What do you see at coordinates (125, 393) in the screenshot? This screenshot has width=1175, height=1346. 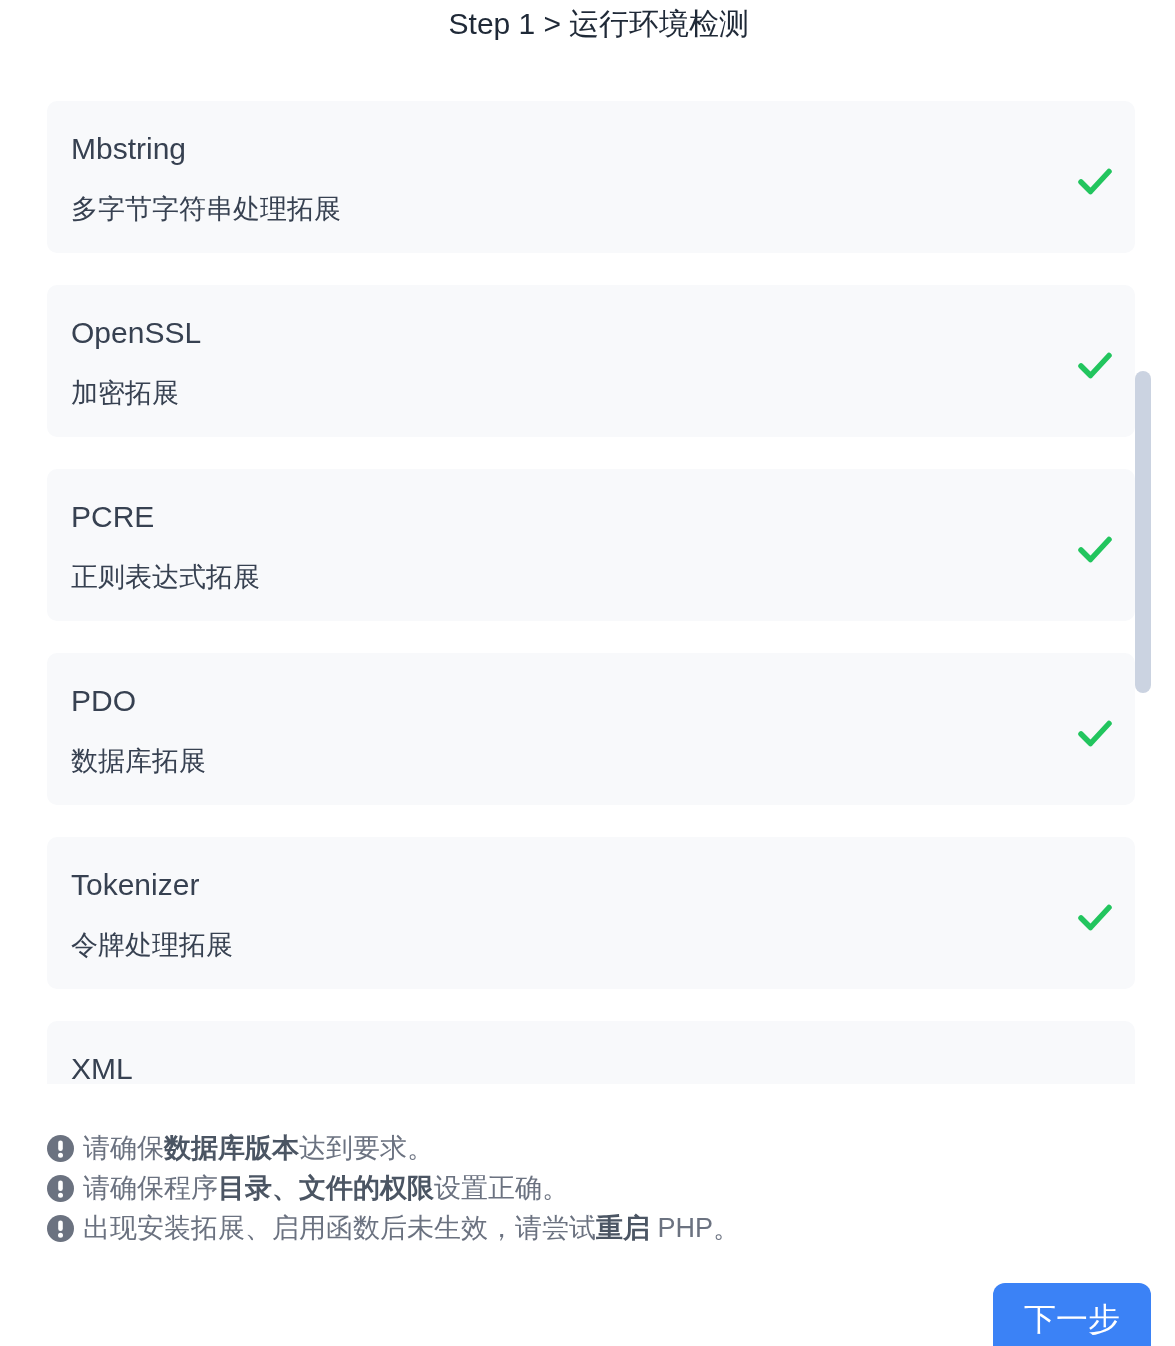 I see `extension-description: 加密拓展` at bounding box center [125, 393].